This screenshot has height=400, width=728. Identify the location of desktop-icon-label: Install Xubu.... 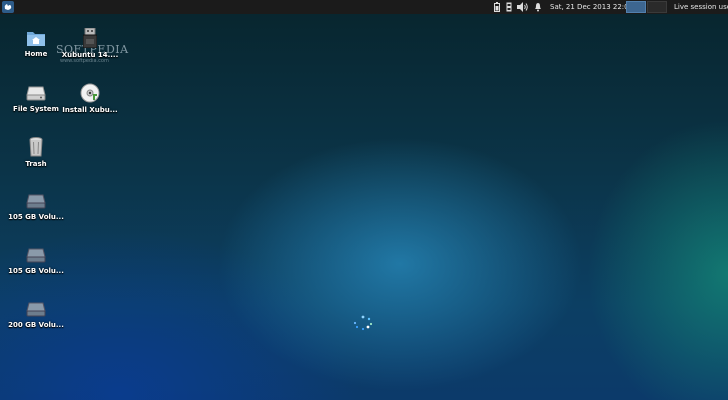
(90, 110).